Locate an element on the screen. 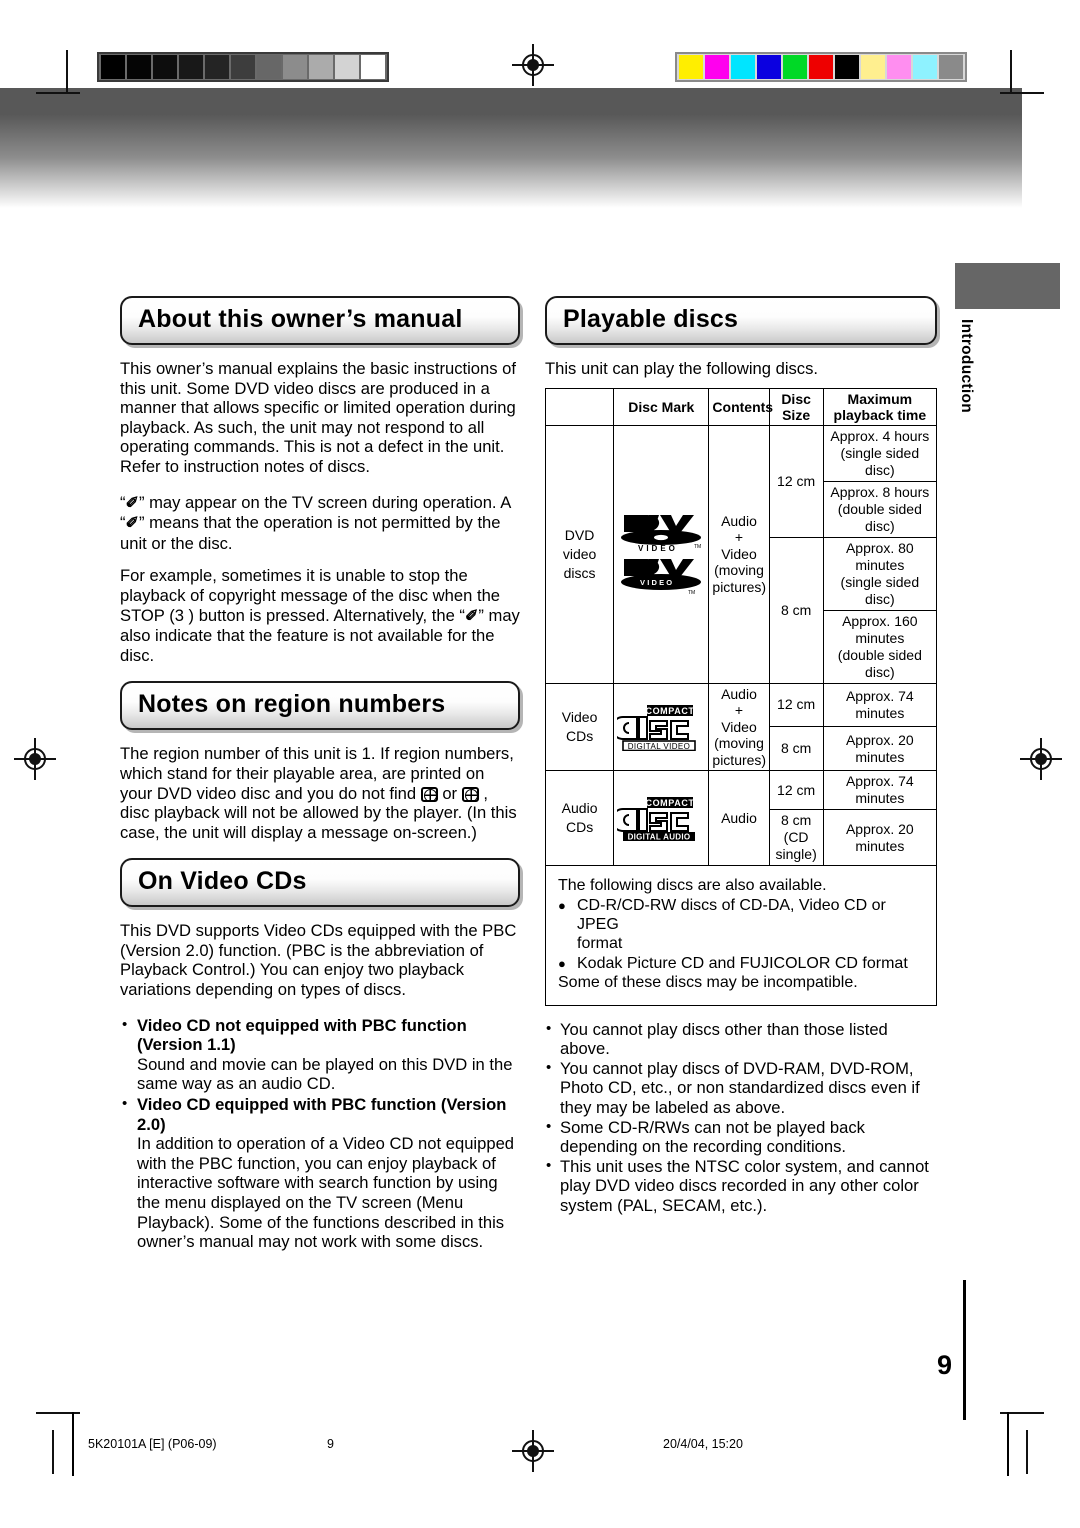 The image size is (1080, 1528). table-header-disc-size: Disc Size is located at coordinates (796, 406).